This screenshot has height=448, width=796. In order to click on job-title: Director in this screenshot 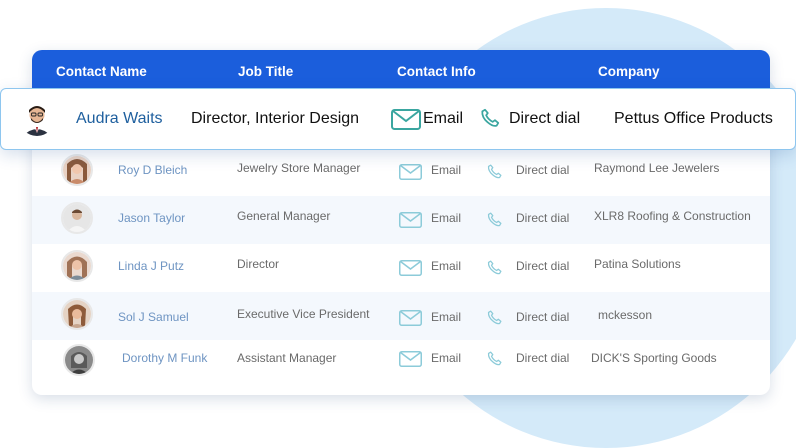, I will do `click(258, 264)`.